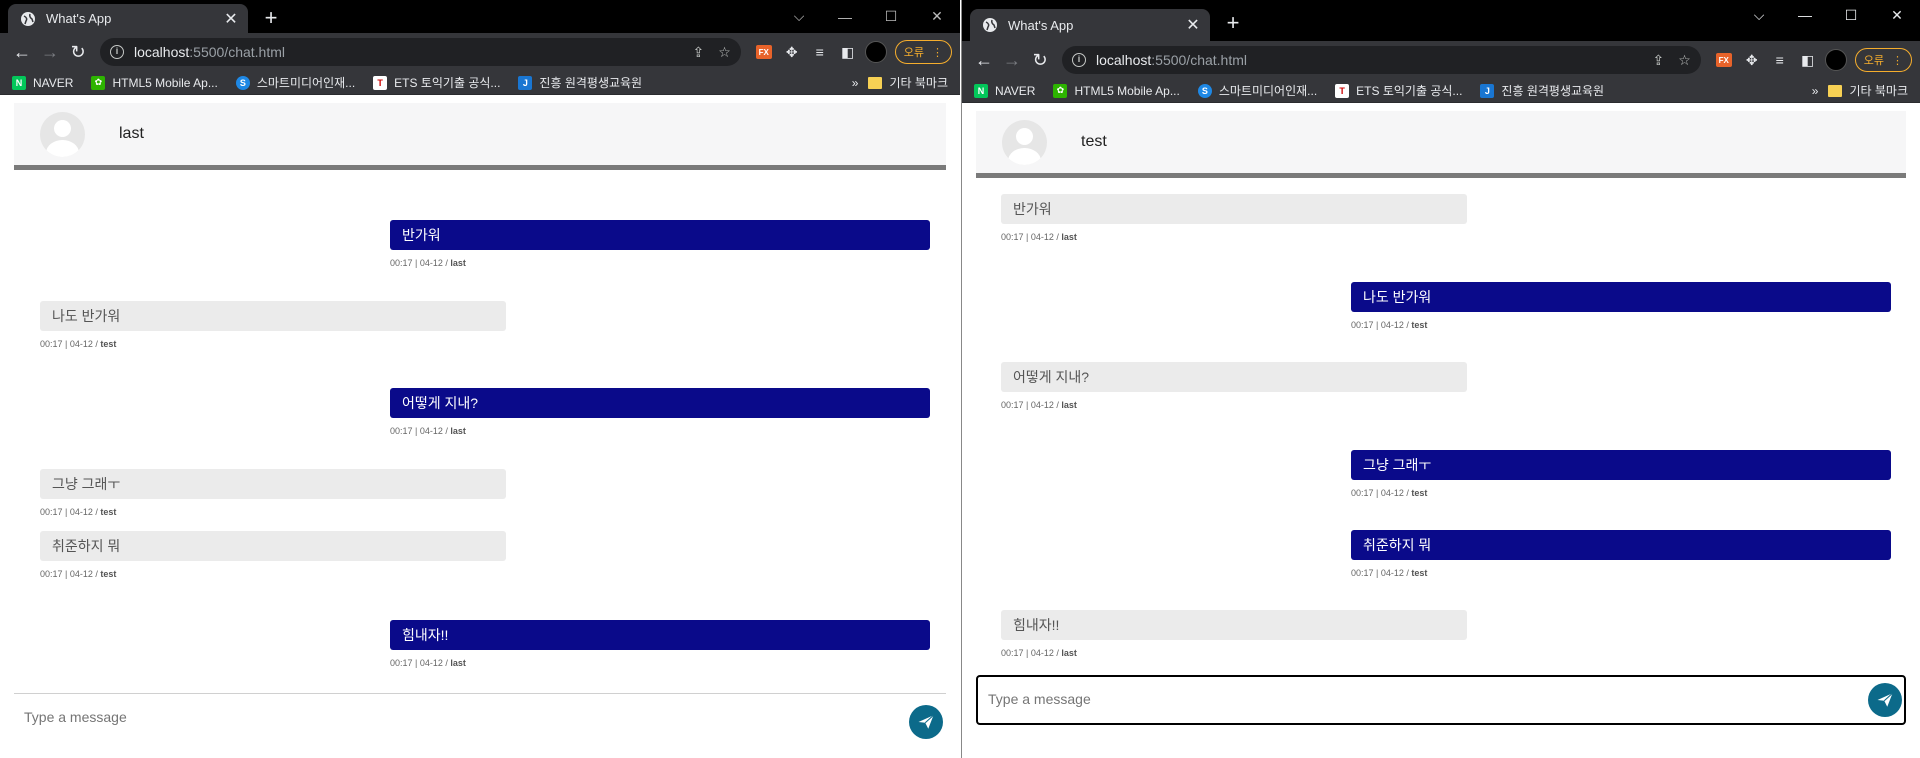 The height and width of the screenshot is (758, 1920). I want to click on outgoing-message: 나도 반가워, so click(1621, 297).